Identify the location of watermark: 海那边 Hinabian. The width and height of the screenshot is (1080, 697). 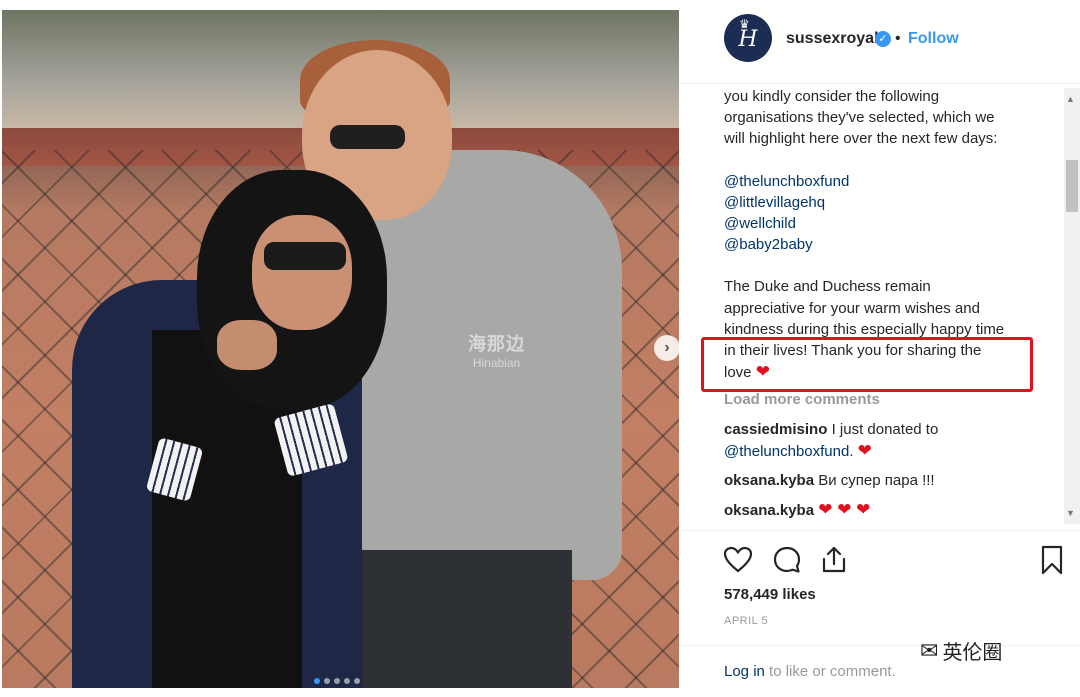
(496, 350).